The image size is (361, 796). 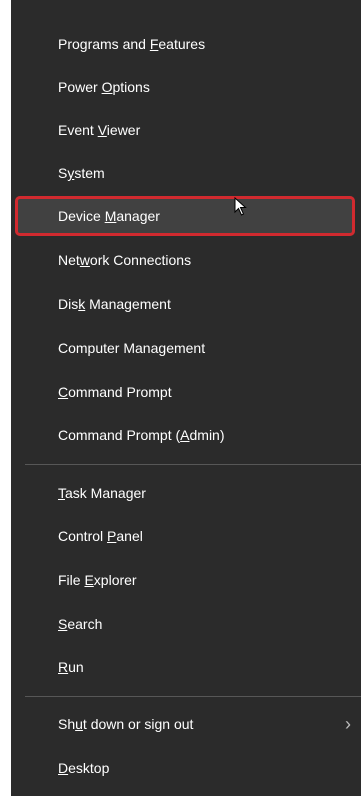 I want to click on menu-item-computer-management: Computer Management, so click(x=186, y=348).